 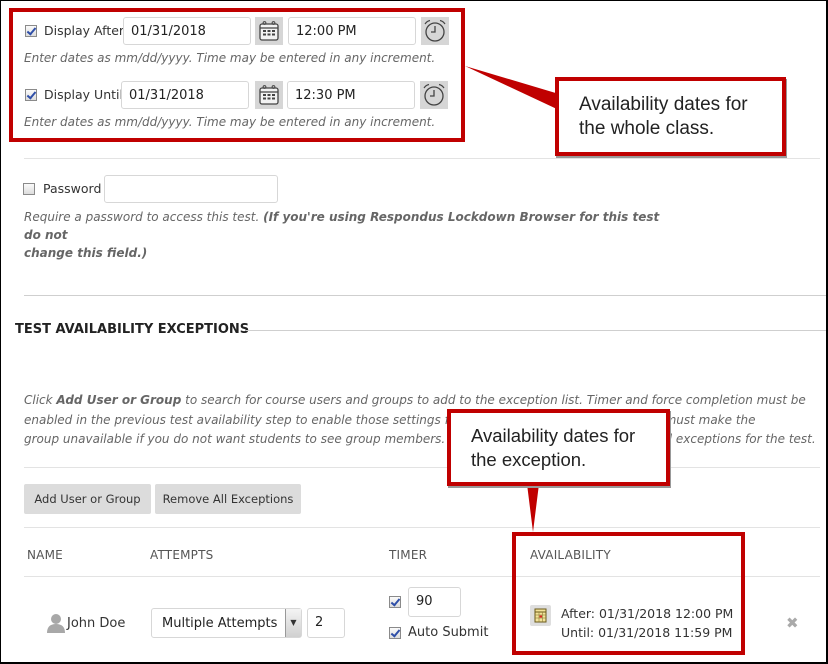 What do you see at coordinates (83, 94) in the screenshot?
I see `display-until-label: Display Until` at bounding box center [83, 94].